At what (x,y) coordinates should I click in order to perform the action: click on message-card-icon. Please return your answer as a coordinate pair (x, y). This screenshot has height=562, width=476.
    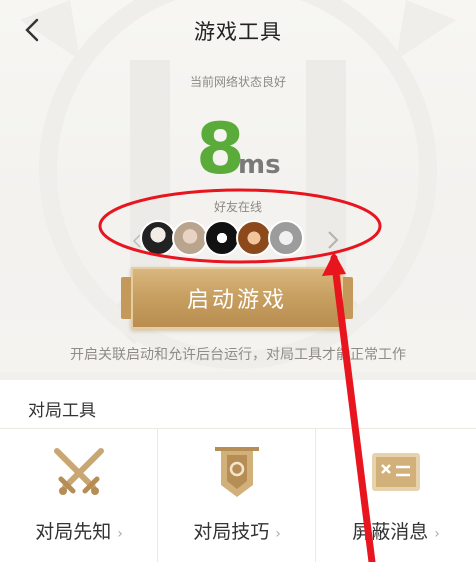
    Looking at the image, I should click on (396, 472).